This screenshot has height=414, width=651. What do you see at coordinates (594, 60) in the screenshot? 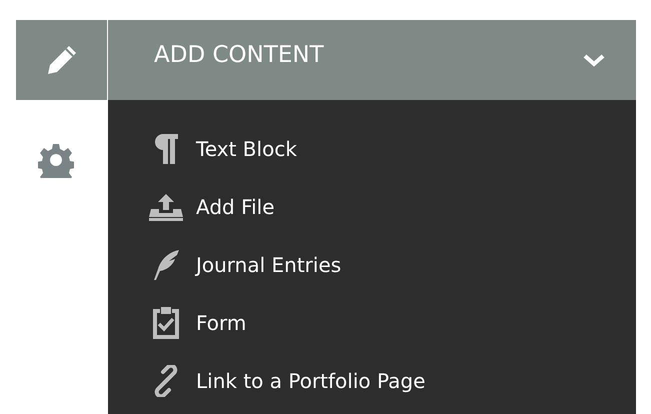
I see `chevron-icon` at bounding box center [594, 60].